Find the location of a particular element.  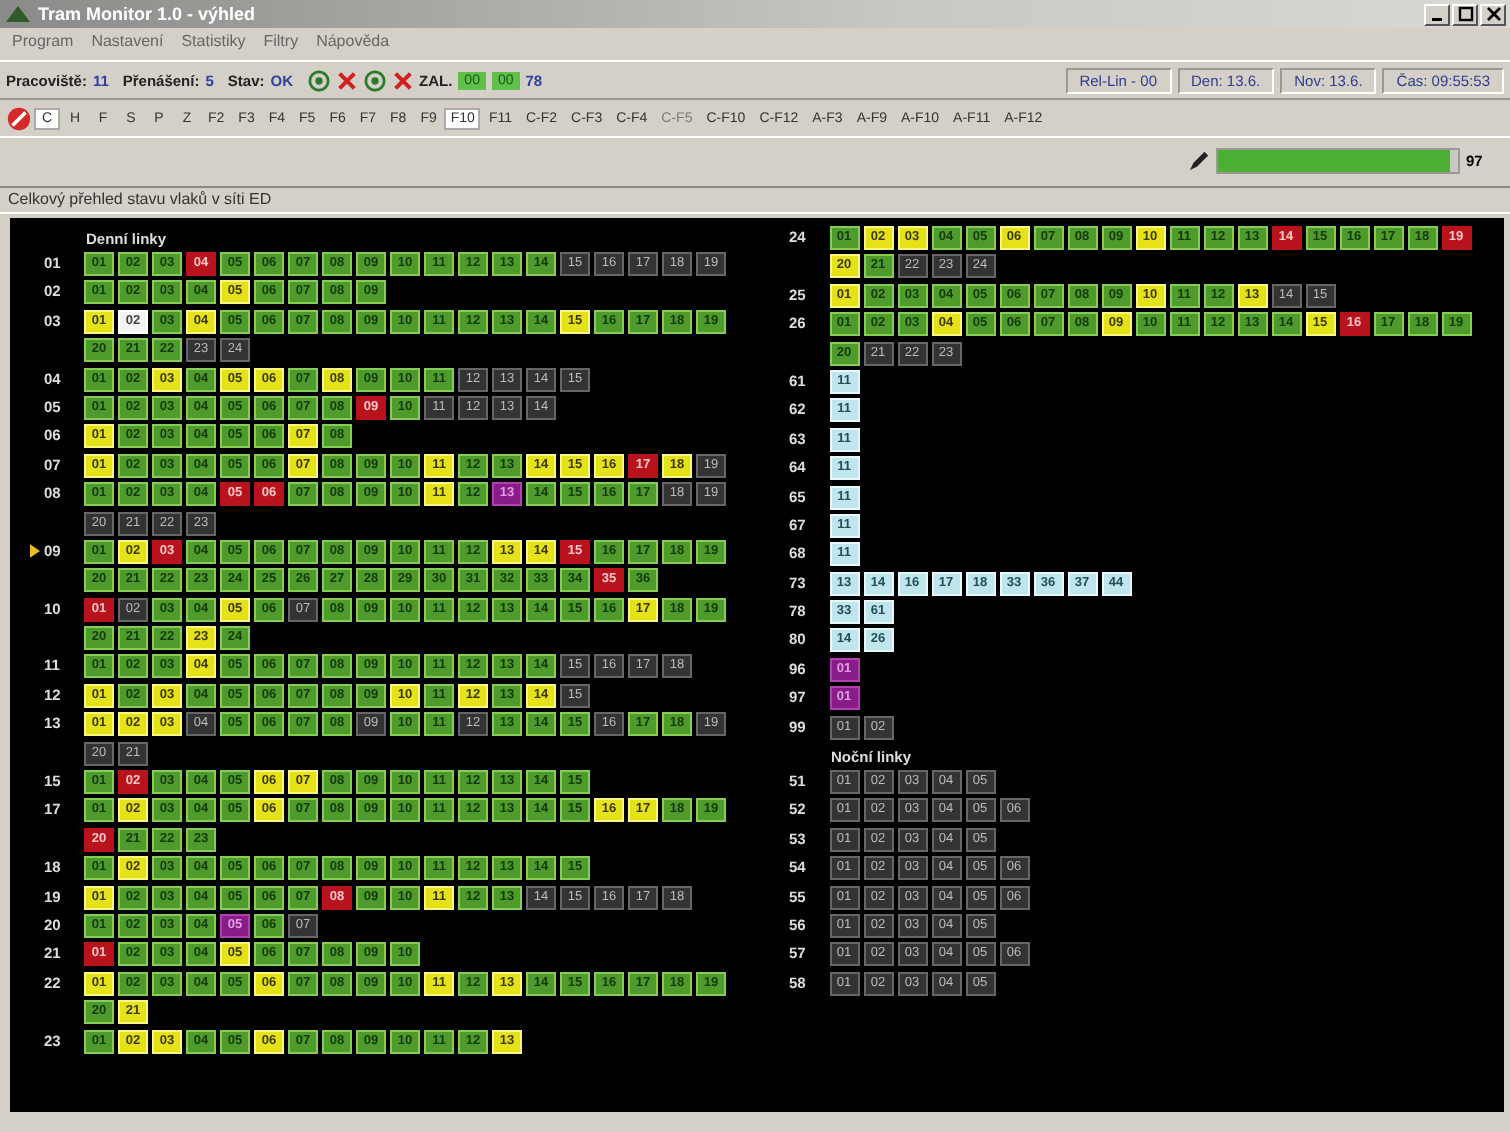

maximize-button is located at coordinates (1465, 14).